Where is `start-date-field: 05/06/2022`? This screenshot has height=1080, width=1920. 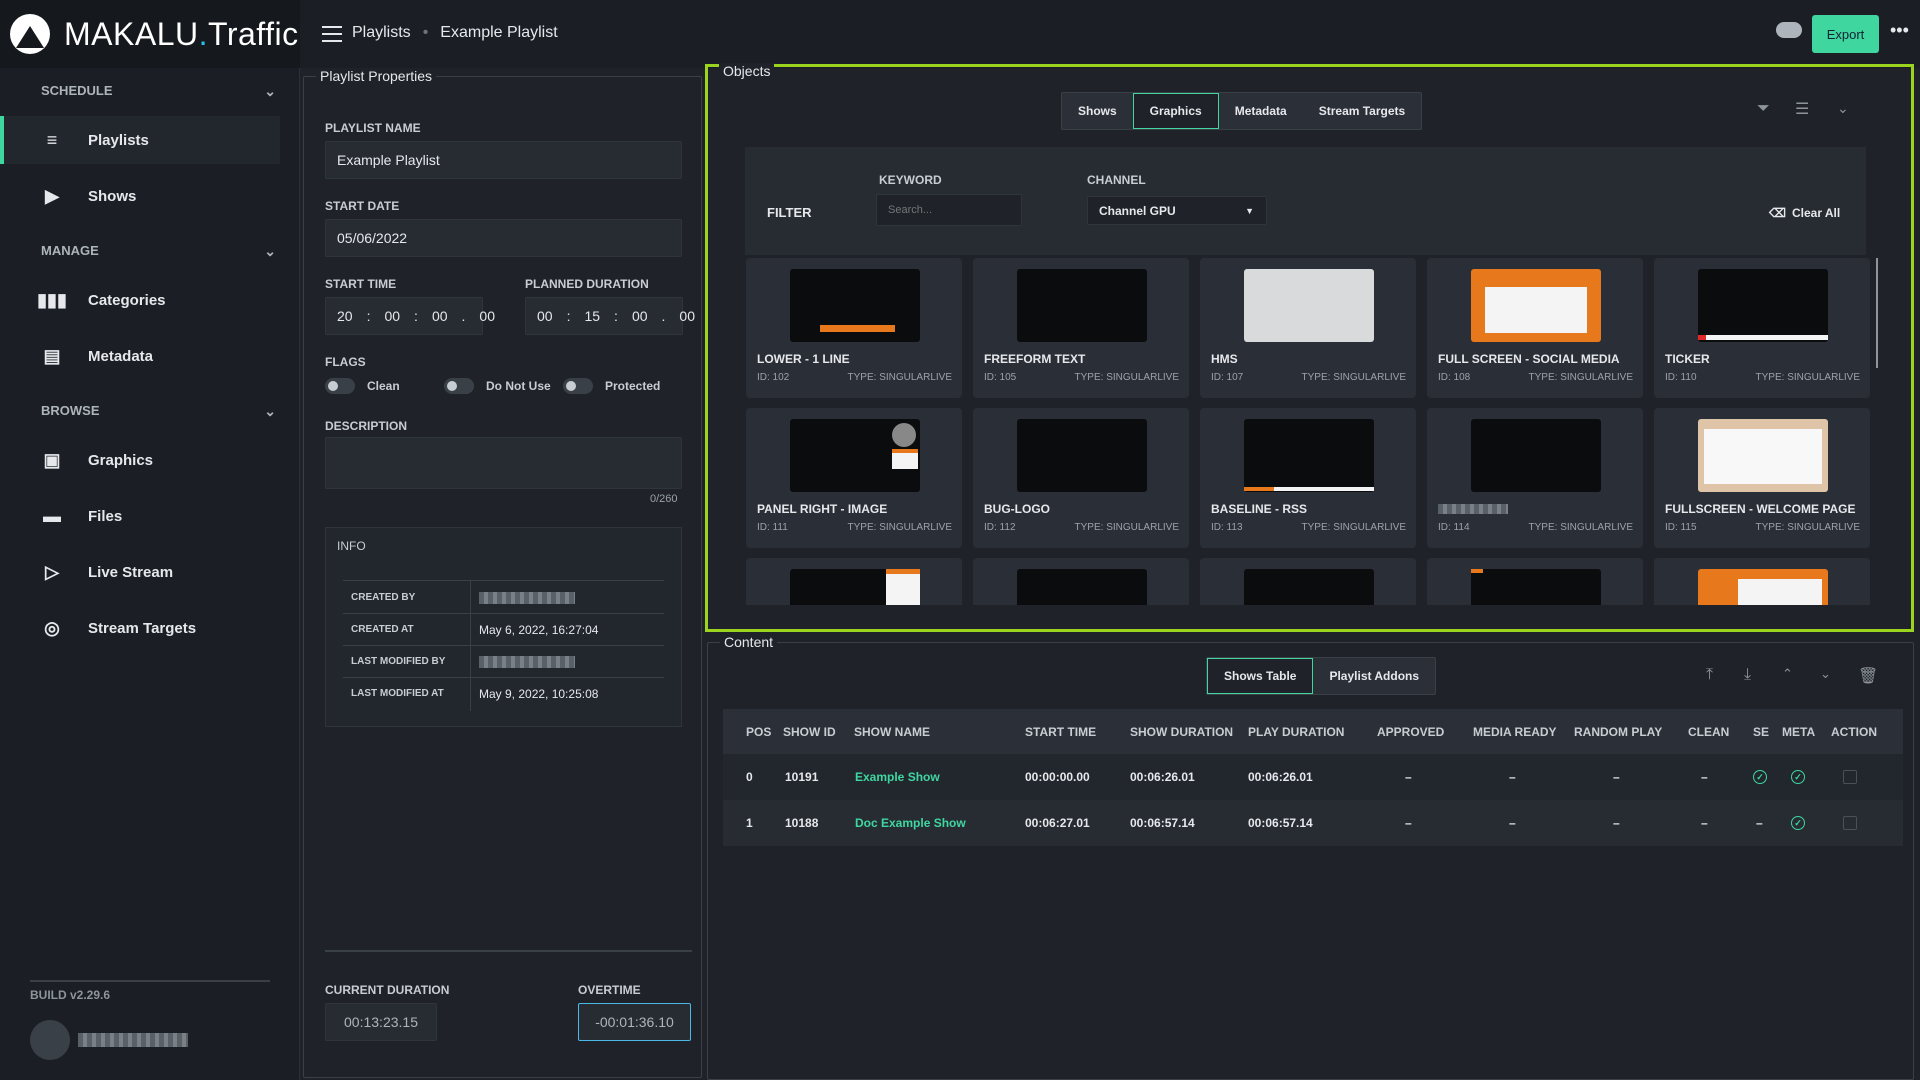
start-date-field: 05/06/2022 is located at coordinates (503, 238).